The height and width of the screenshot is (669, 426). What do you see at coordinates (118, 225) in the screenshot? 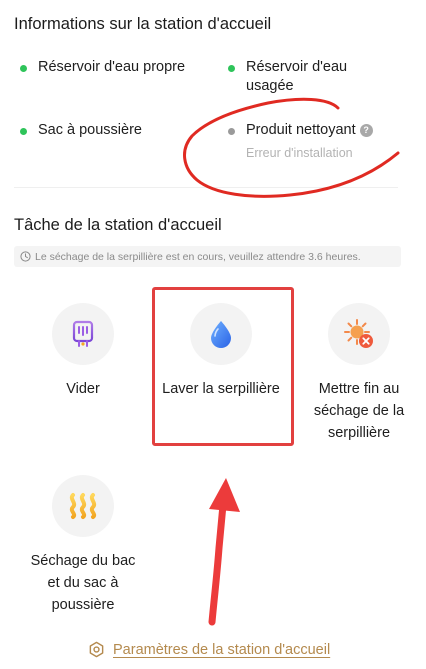
I see `station-tasks-title: Tâche de la station d'accueil` at bounding box center [118, 225].